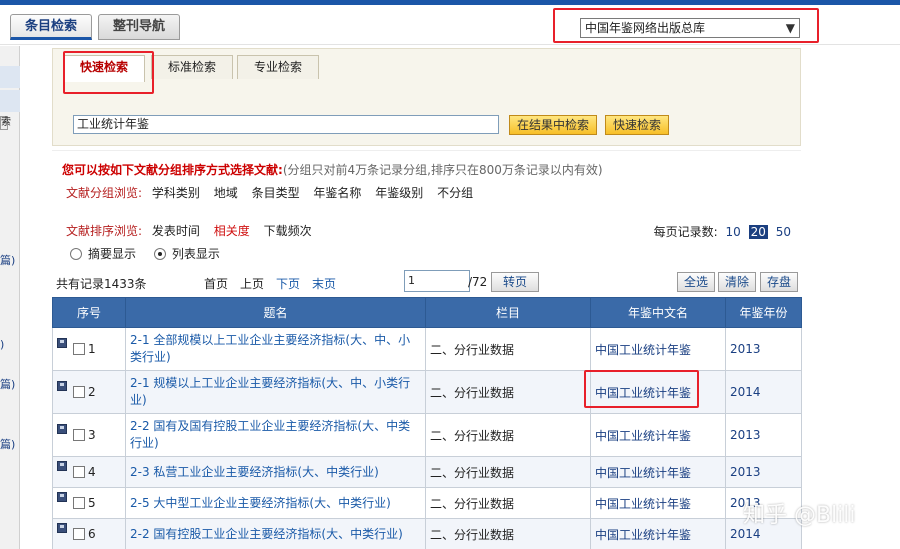 This screenshot has height=549, width=900. Describe the element at coordinates (159, 254) in the screenshot. I see `radio-selected-icon` at that location.